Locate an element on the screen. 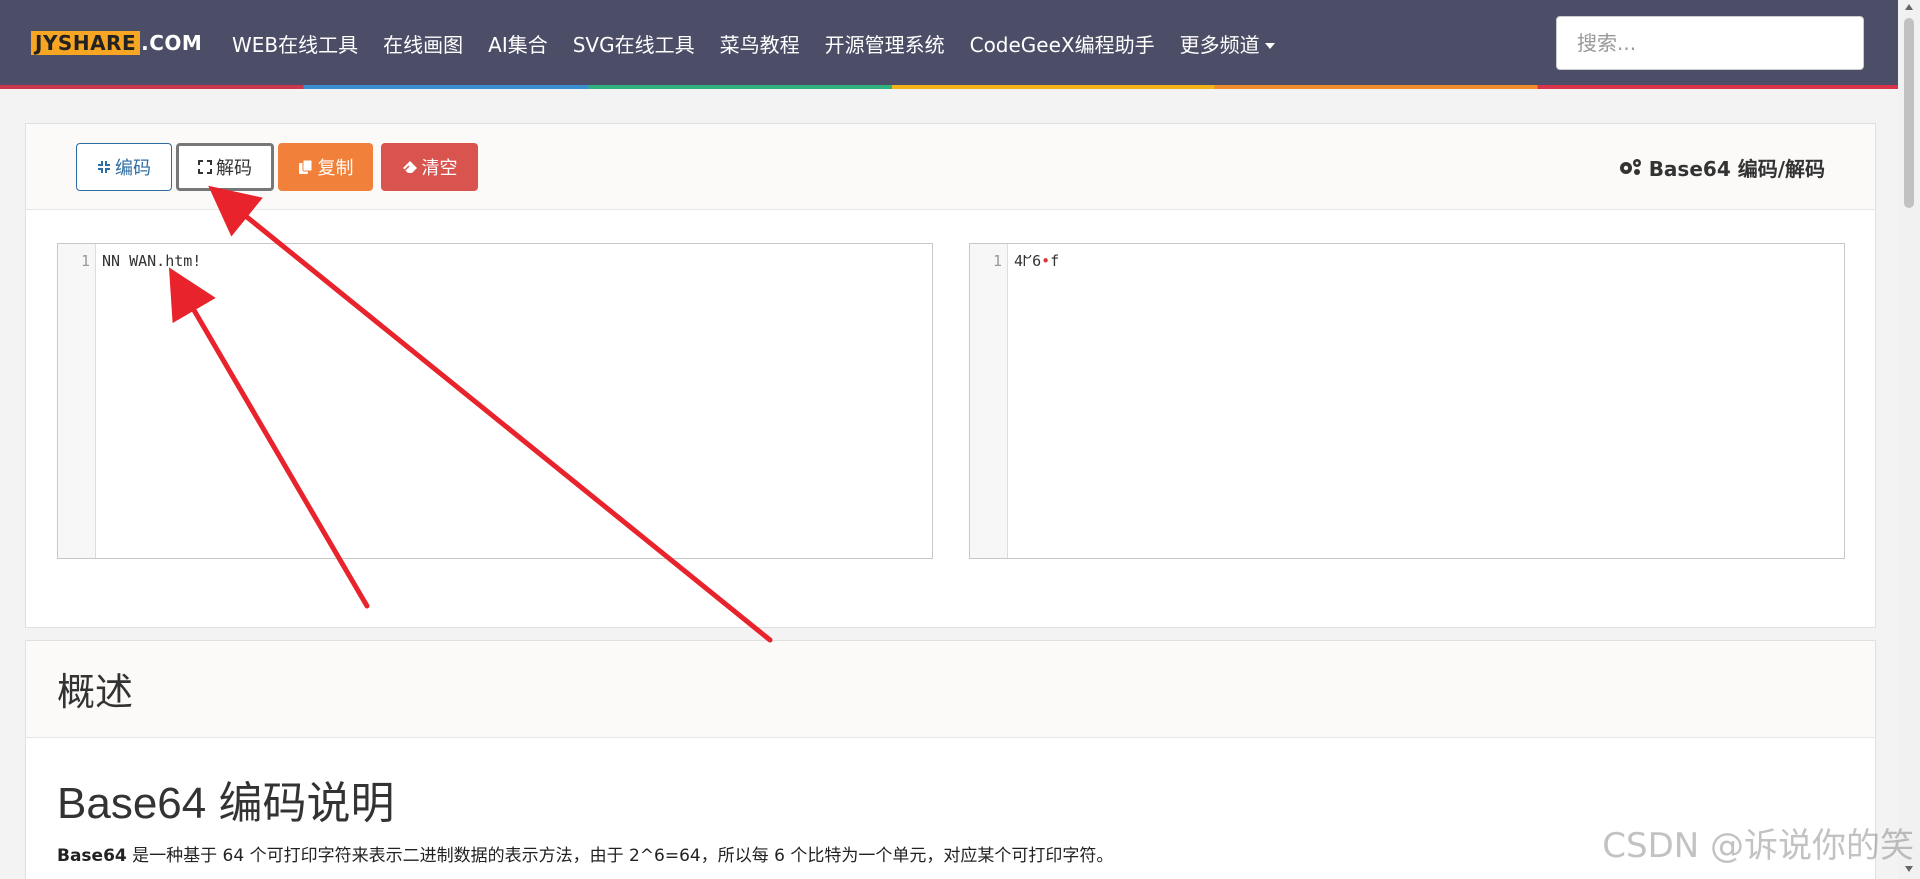 The image size is (1920, 879). nav-link-runoob: 菜鸟教程 is located at coordinates (760, 43).